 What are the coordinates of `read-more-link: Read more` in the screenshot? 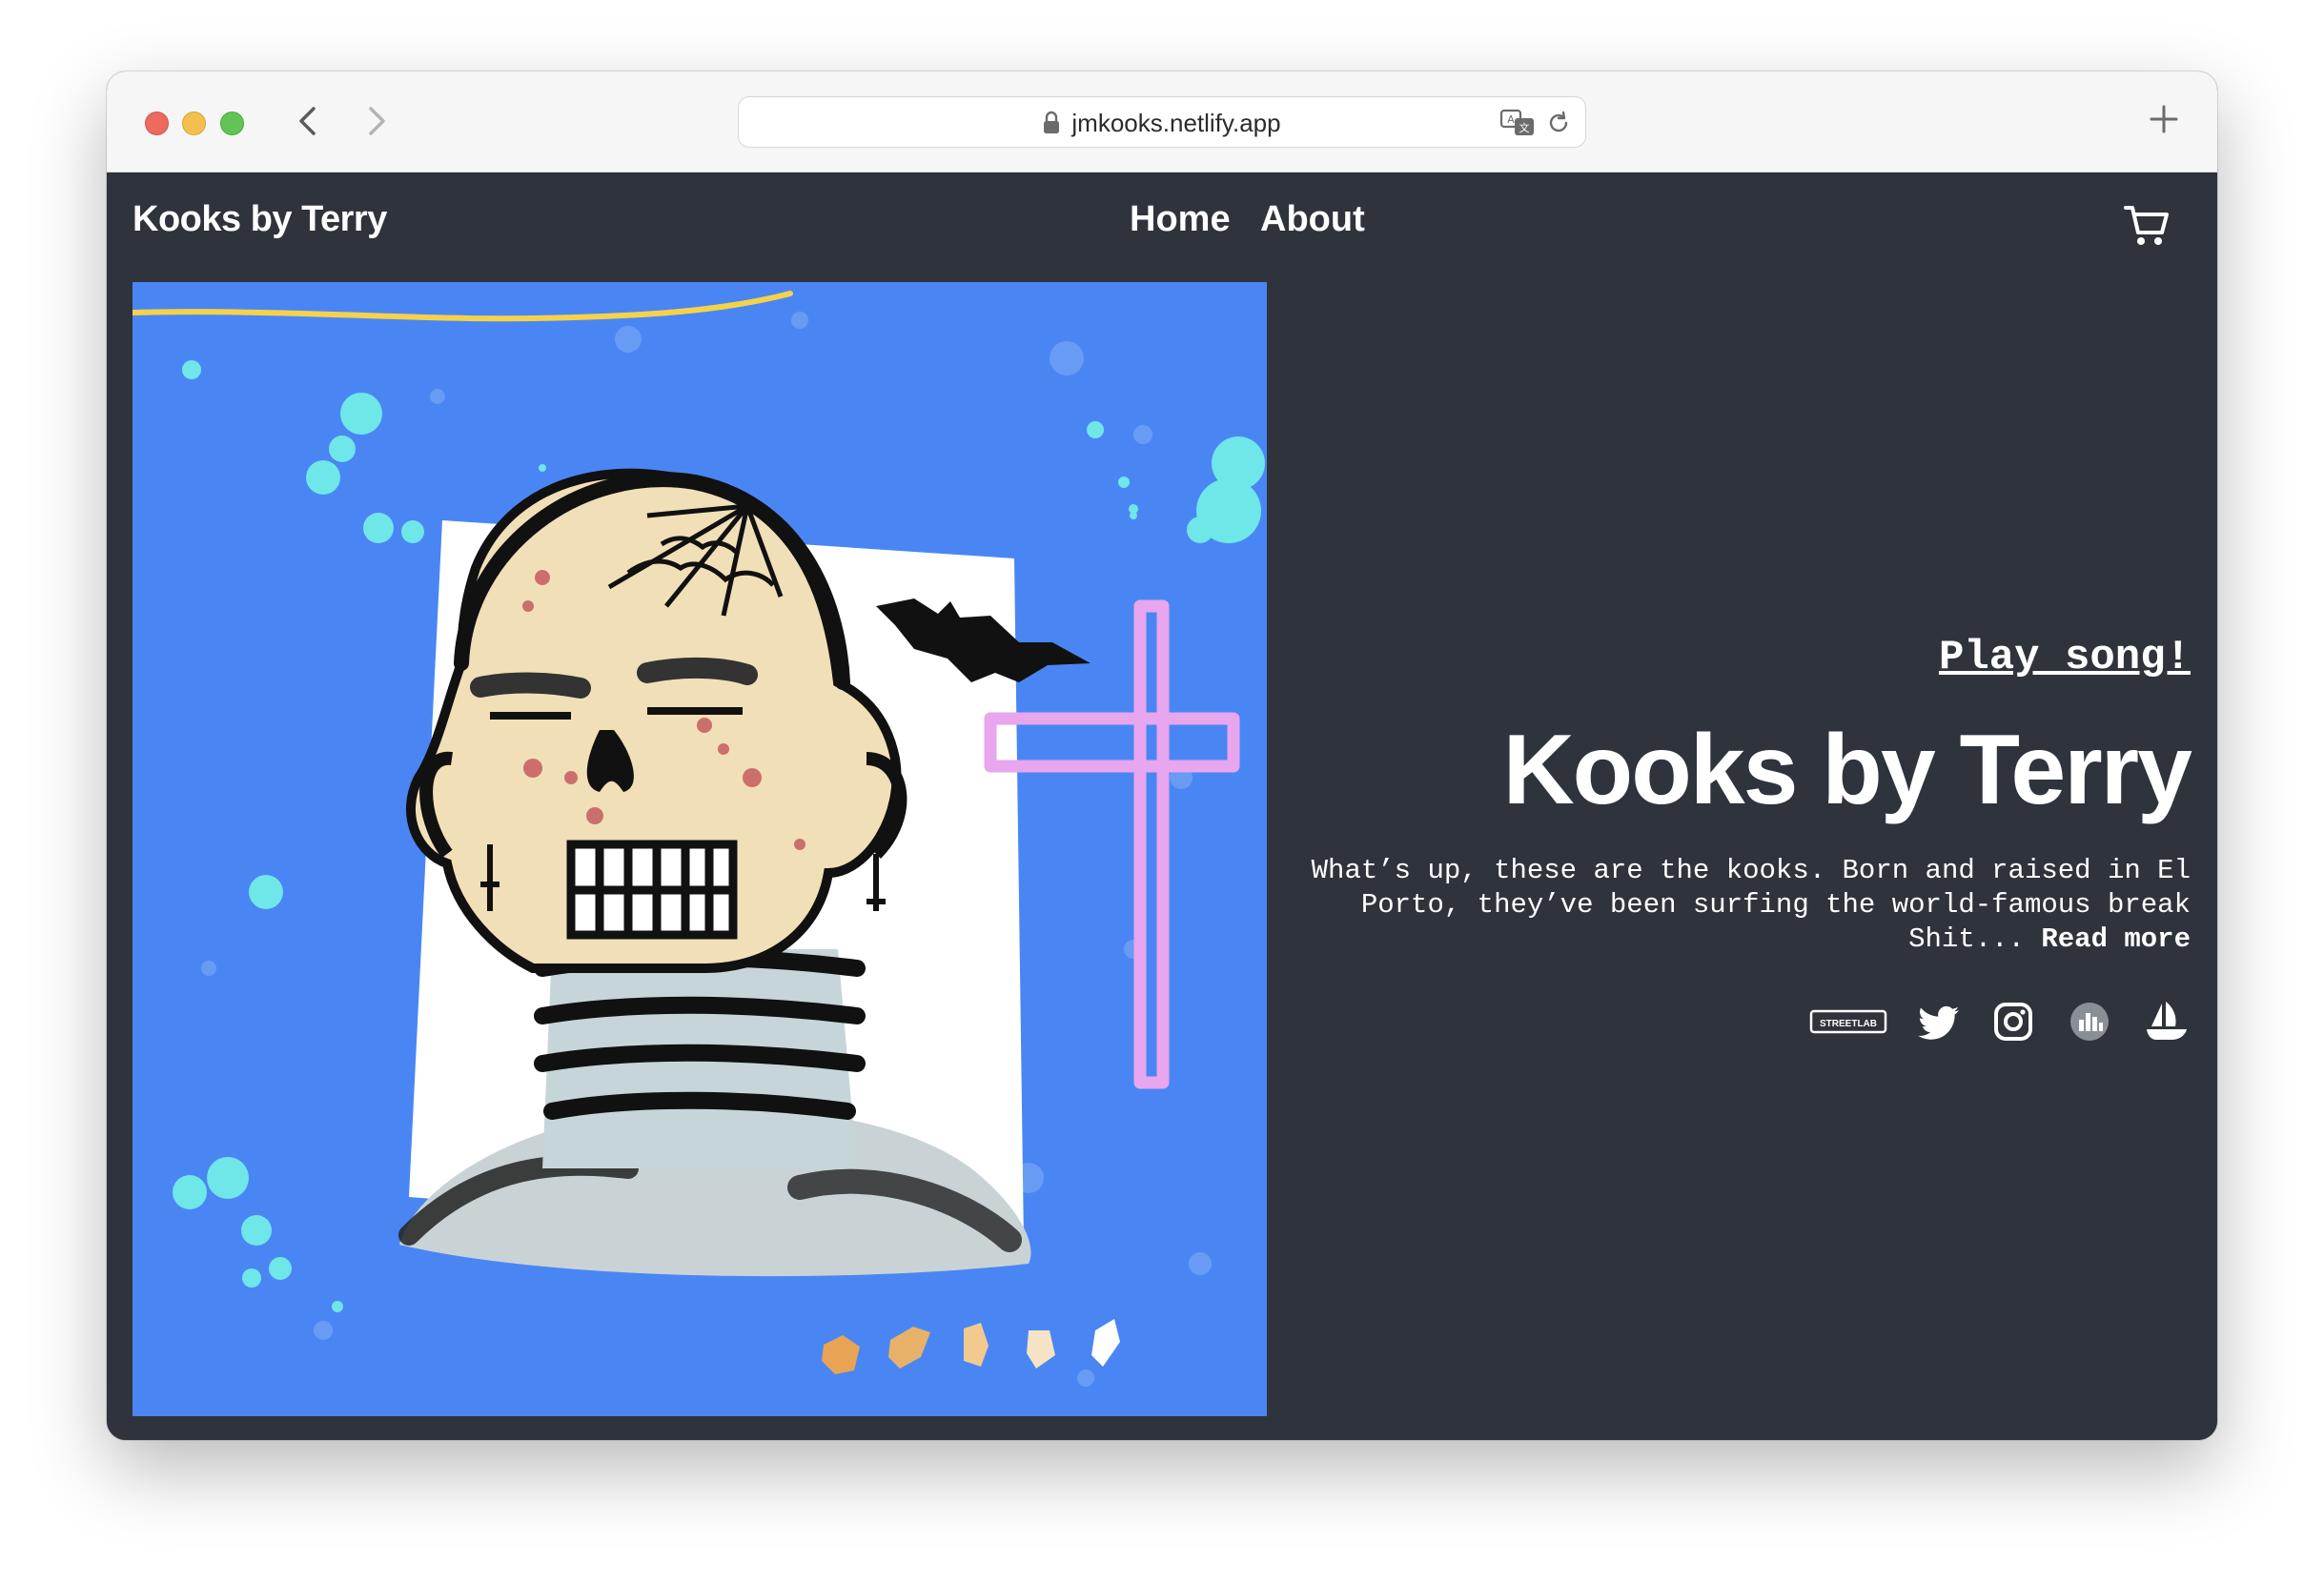 It's located at (2116, 939).